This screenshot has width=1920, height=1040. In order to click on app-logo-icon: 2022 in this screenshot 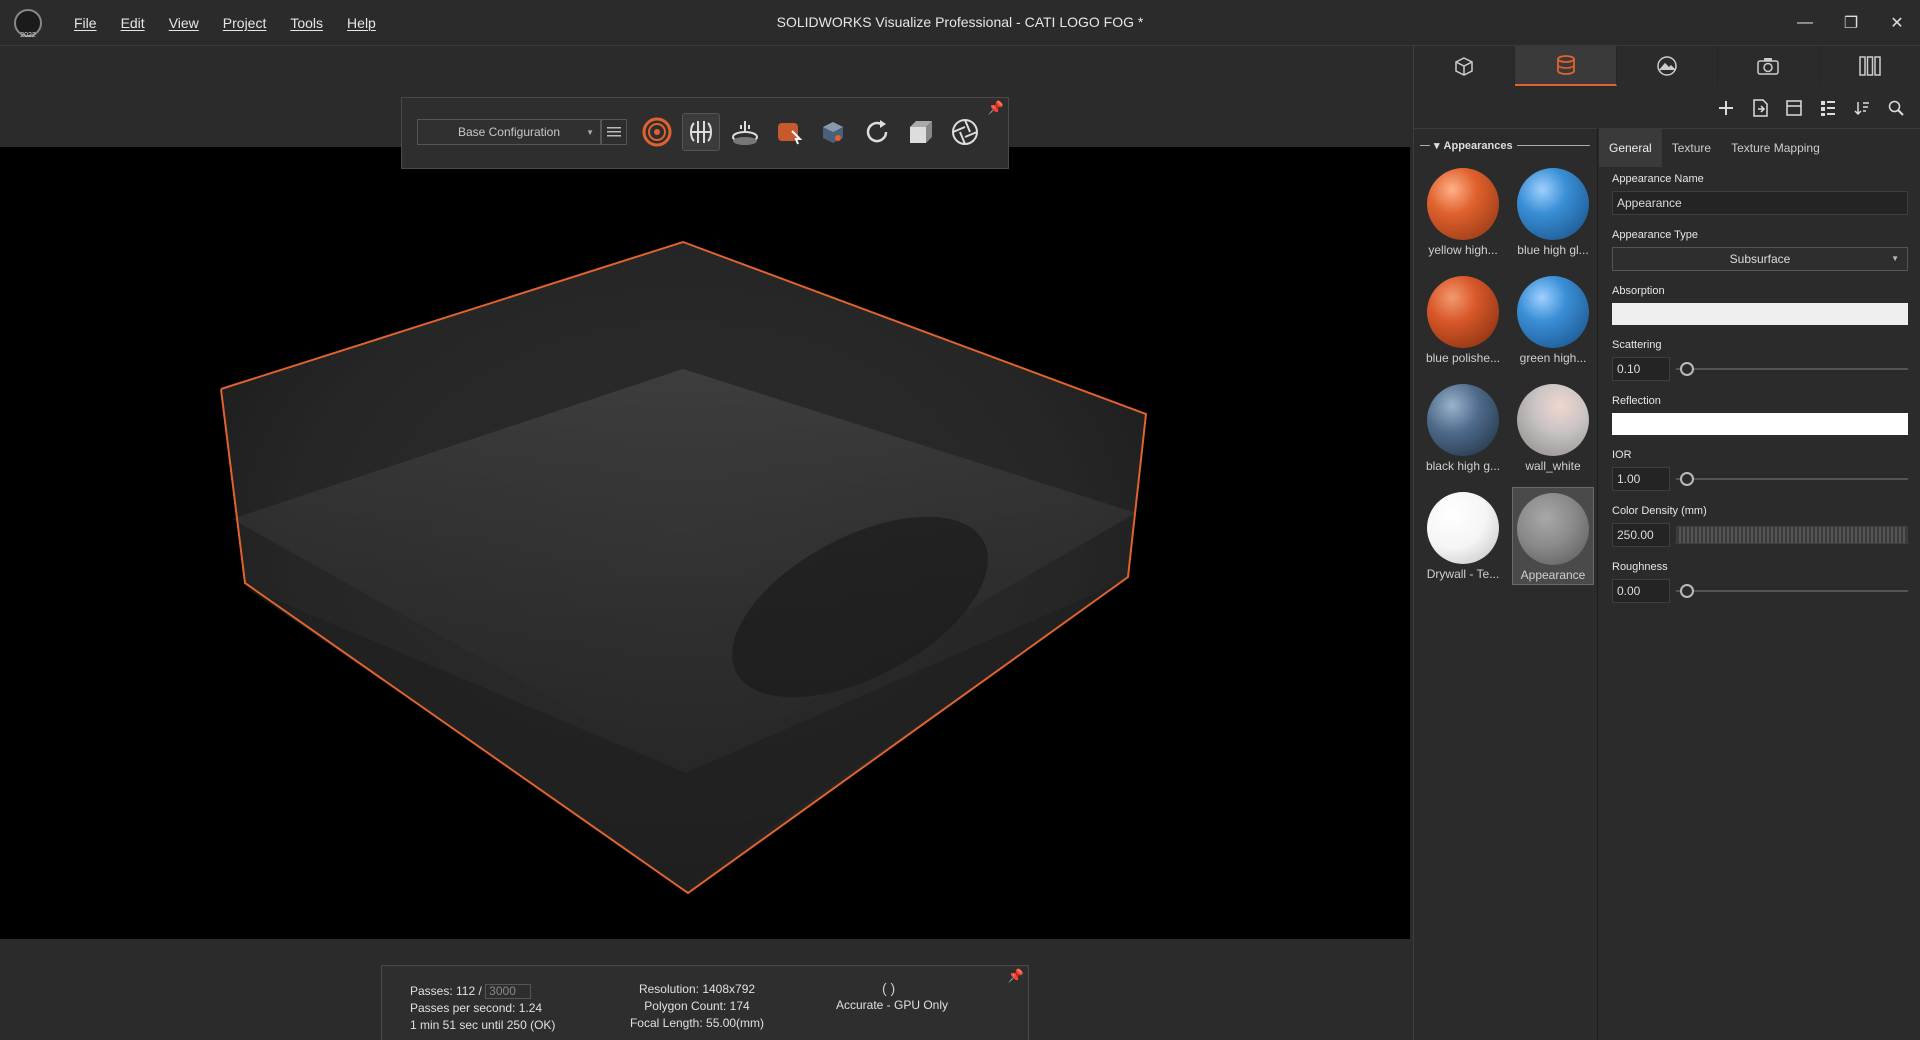, I will do `click(28, 24)`.